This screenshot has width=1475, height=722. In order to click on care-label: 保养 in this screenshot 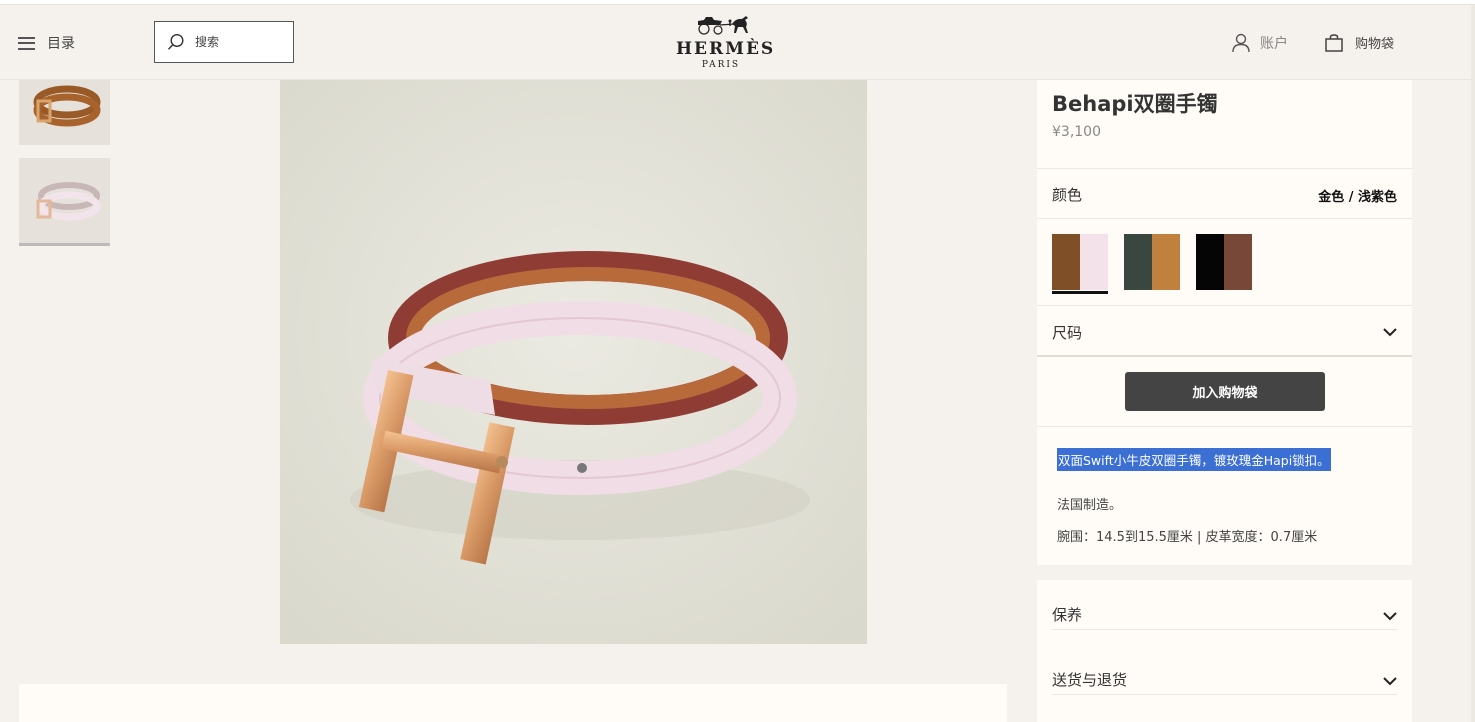, I will do `click(1067, 615)`.